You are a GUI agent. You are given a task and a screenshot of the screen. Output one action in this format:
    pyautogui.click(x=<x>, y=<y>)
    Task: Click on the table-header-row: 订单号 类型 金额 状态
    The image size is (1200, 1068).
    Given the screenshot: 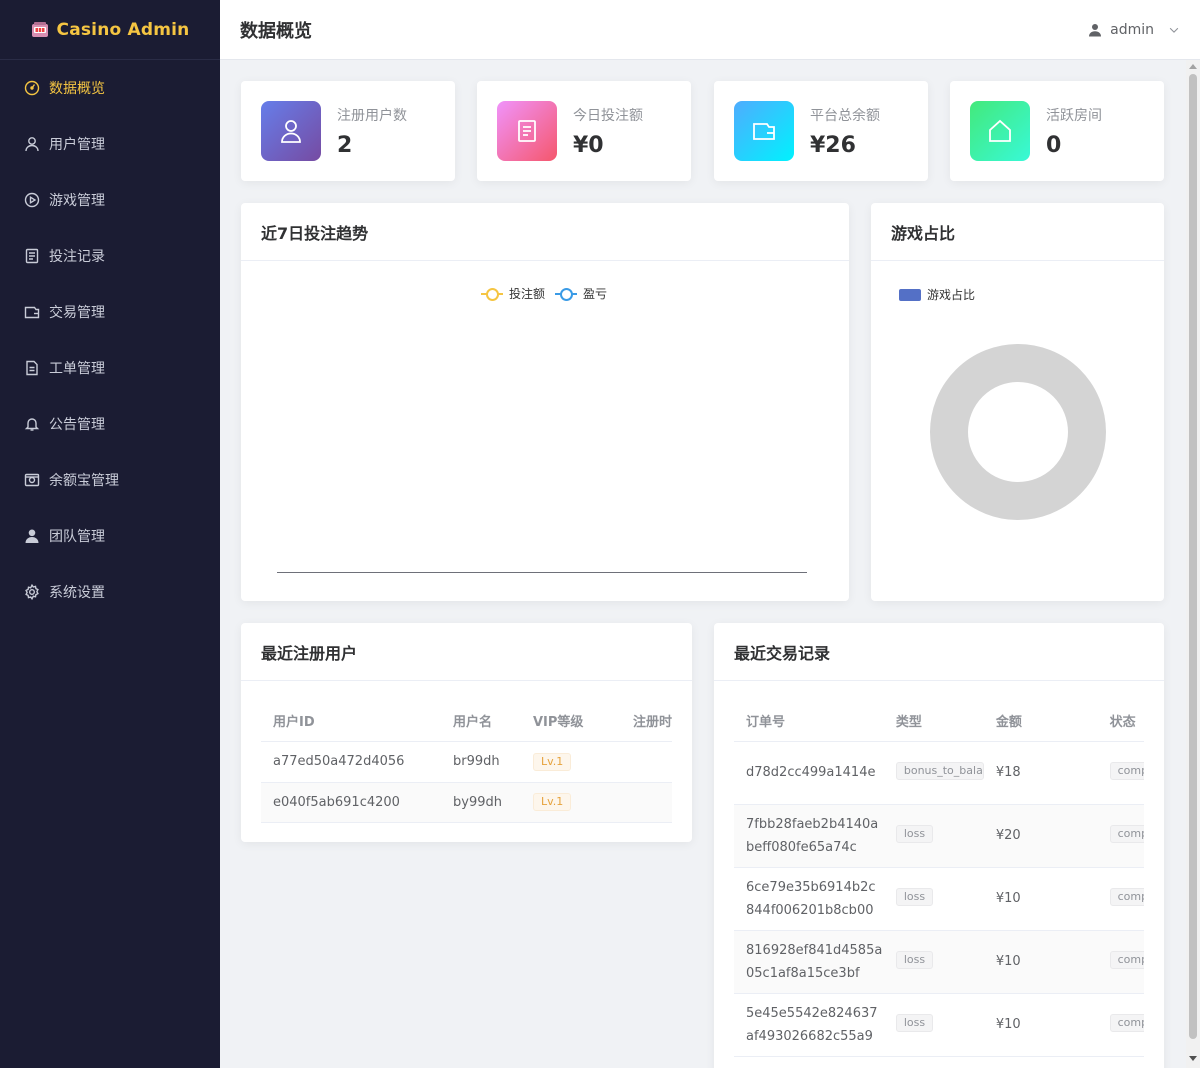 What is the action you would take?
    pyautogui.click(x=939, y=721)
    